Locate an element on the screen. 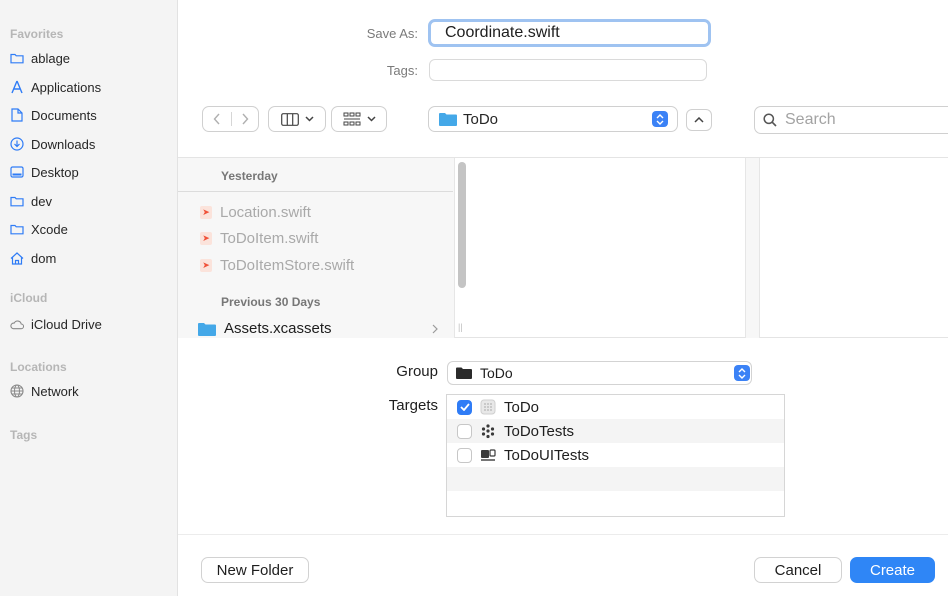 Image resolution: width=948 pixels, height=596 pixels. sidebar-item-label: ablage is located at coordinates (51, 58).